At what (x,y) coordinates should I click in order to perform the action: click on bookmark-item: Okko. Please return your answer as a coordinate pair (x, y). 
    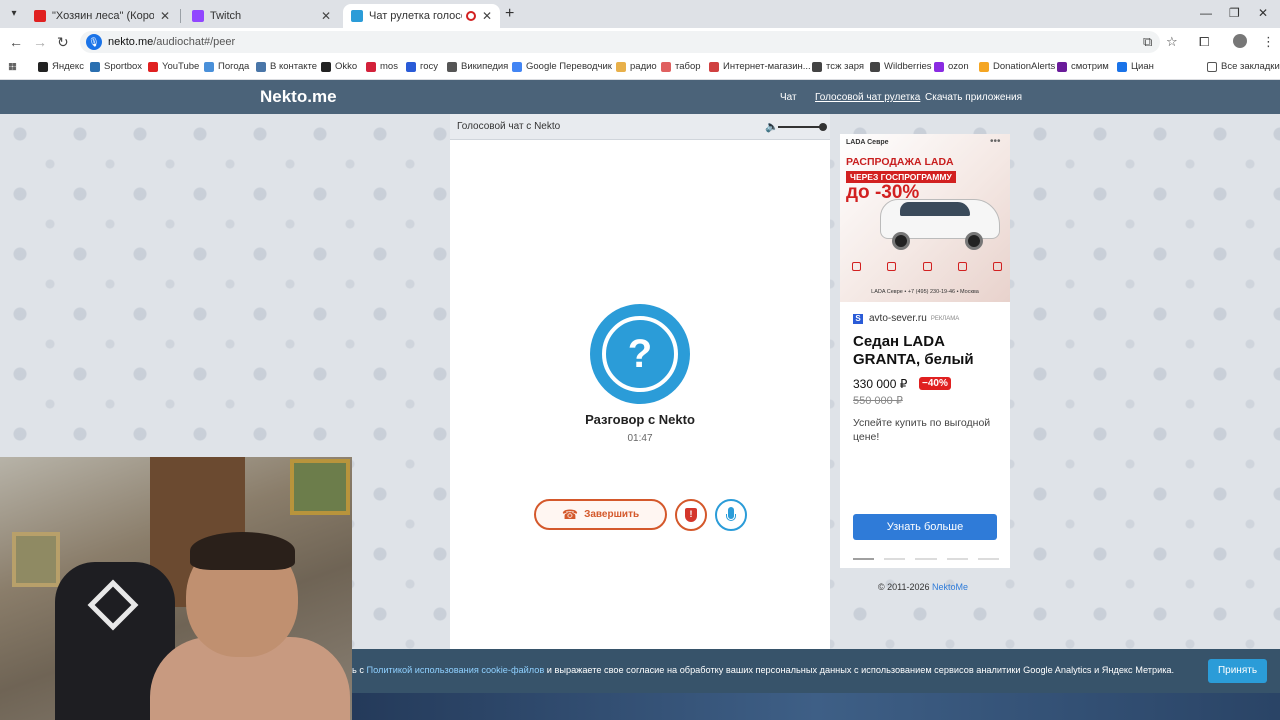
    Looking at the image, I should click on (339, 66).